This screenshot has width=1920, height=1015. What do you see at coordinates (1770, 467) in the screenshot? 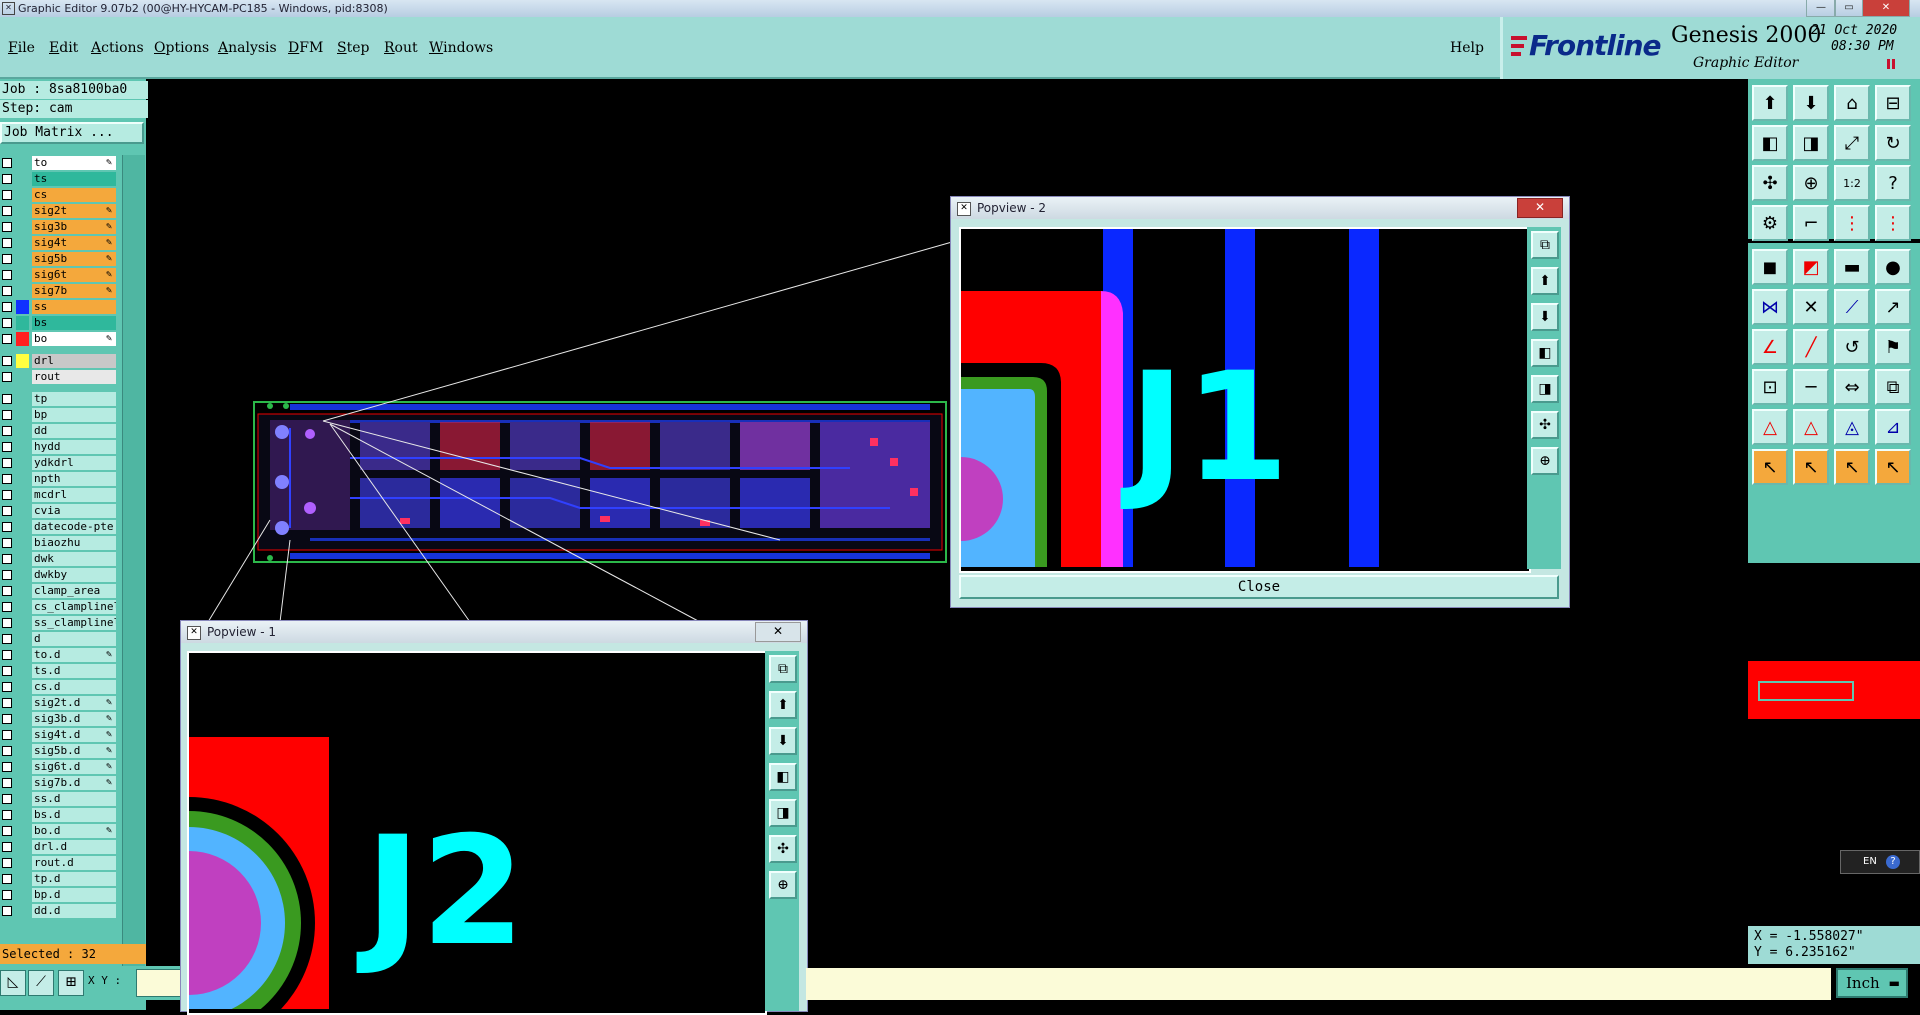
I see `select-icon: ↖` at bounding box center [1770, 467].